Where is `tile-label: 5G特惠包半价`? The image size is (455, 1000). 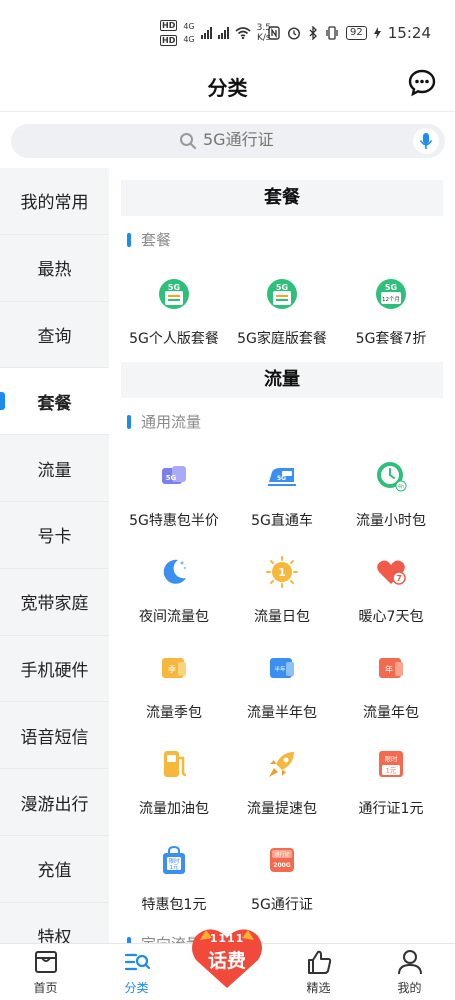 tile-label: 5G特惠包半价 is located at coordinates (174, 521).